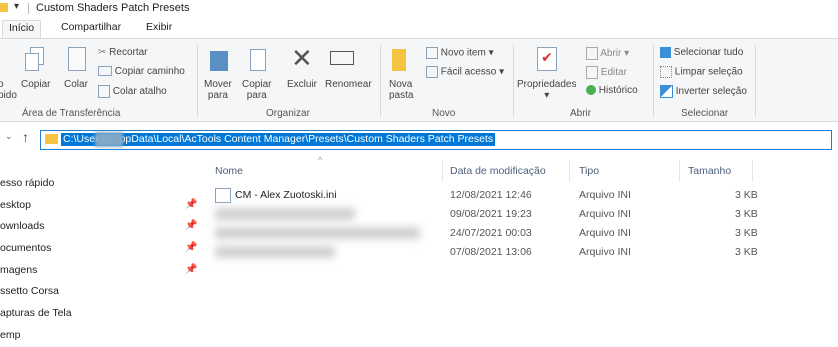 This screenshot has width=838, height=347. Describe the element at coordinates (104, 91) in the screenshot. I see `paste-shortcut-icon` at that location.